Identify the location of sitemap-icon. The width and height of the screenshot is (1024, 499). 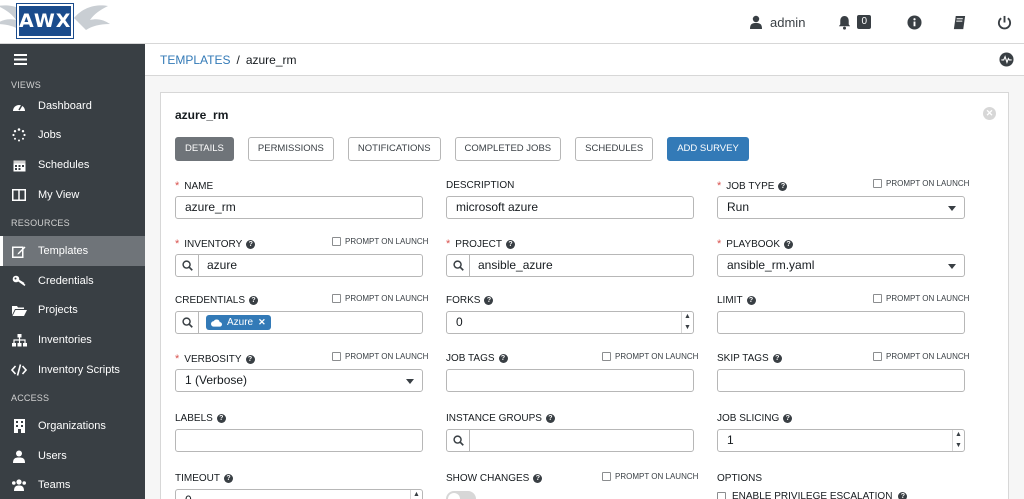
(19, 339).